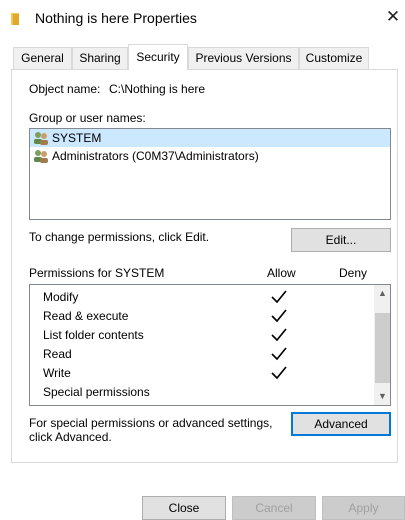 The image size is (405, 520). What do you see at coordinates (202, 392) in the screenshot?
I see `permission-row-special: Special permissions` at bounding box center [202, 392].